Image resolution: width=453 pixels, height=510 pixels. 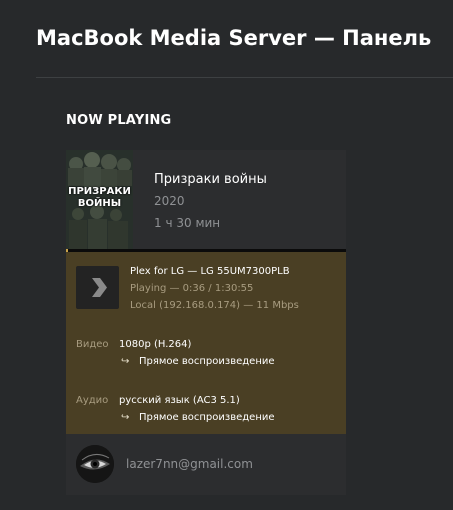 What do you see at coordinates (189, 464) in the screenshot?
I see `user-email: lazer7nn@gmail.com` at bounding box center [189, 464].